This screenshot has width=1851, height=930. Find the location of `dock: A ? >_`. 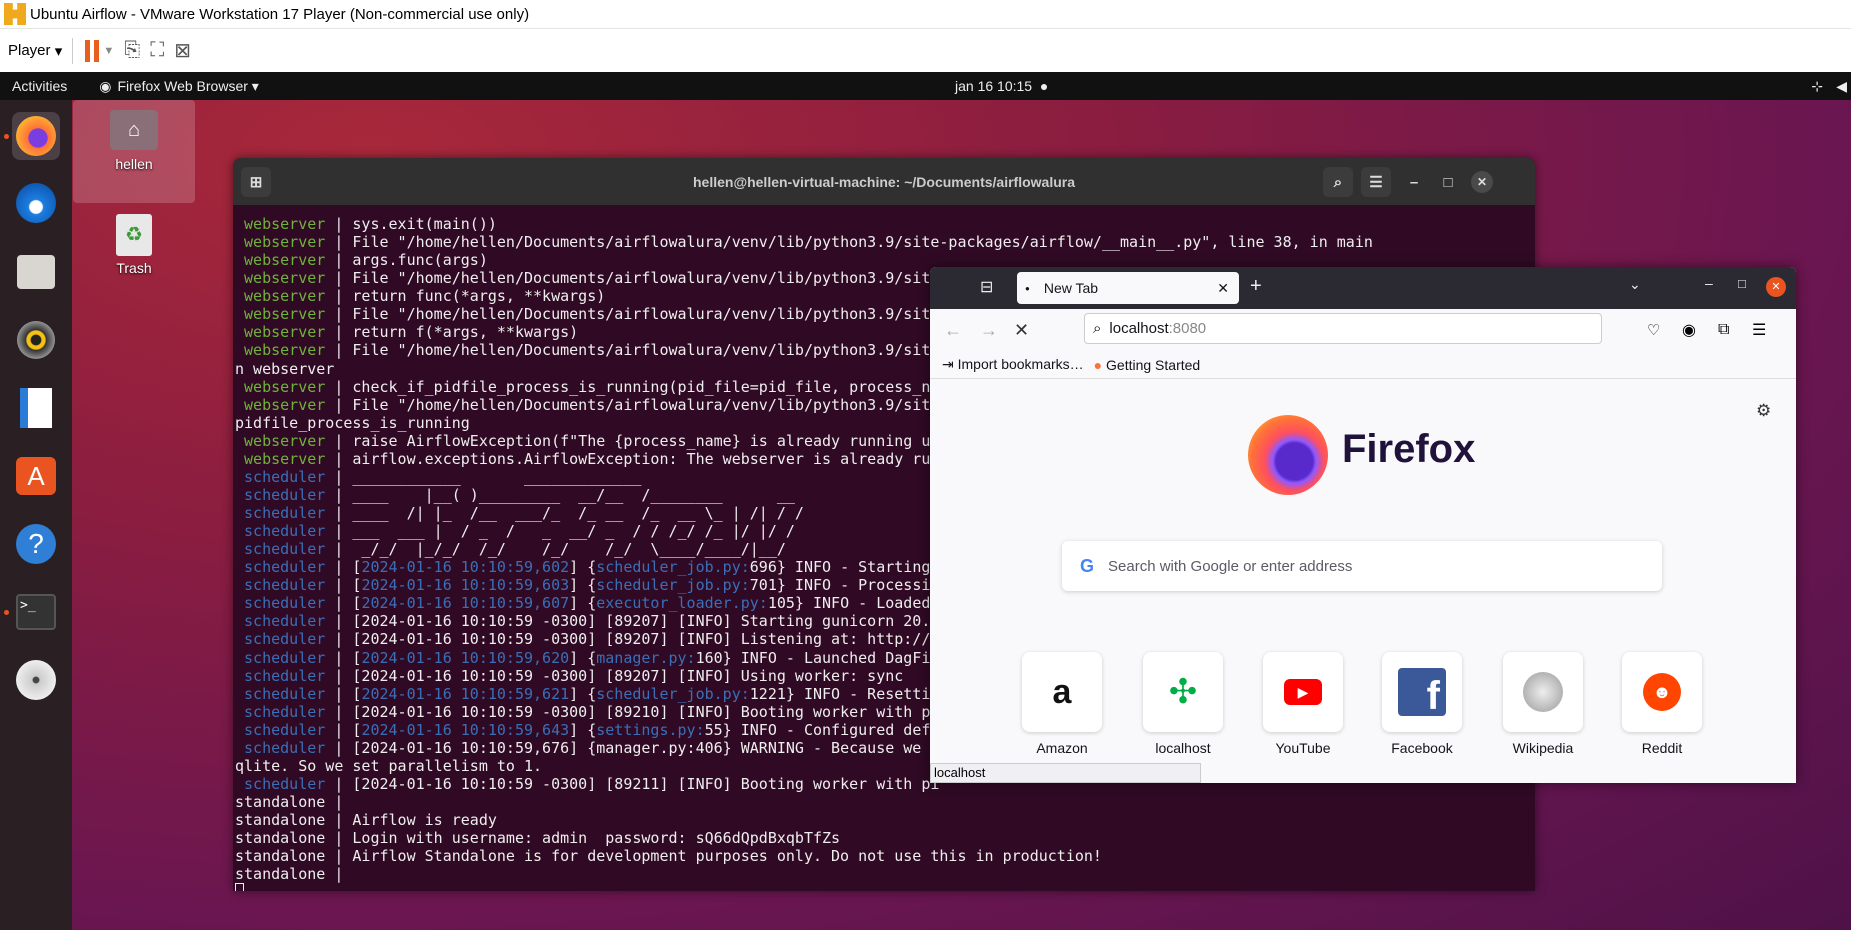

dock: A ? >_ is located at coordinates (36, 515).